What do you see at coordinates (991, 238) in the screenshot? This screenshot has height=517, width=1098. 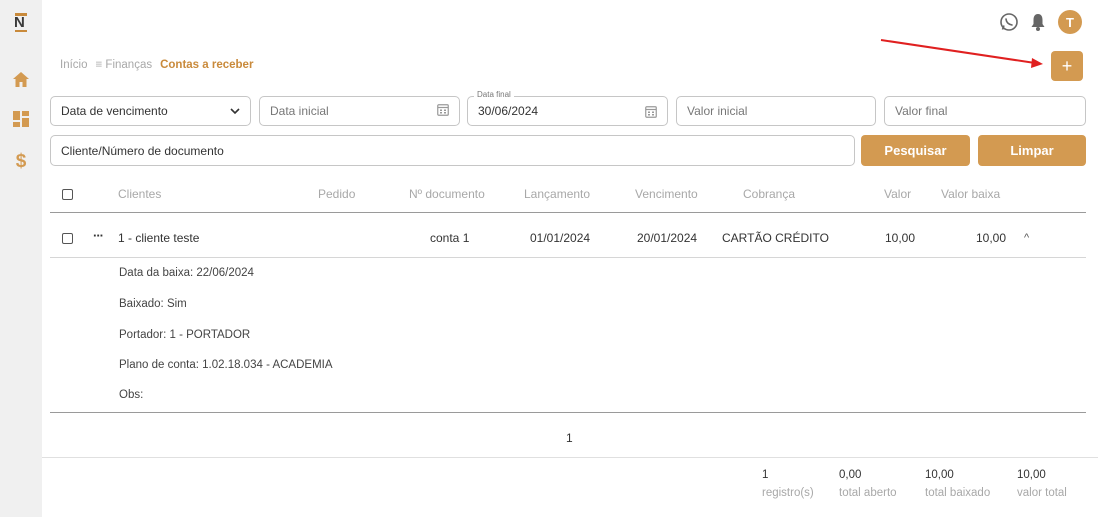 I see `cell-valor-baixa: 10,00` at bounding box center [991, 238].